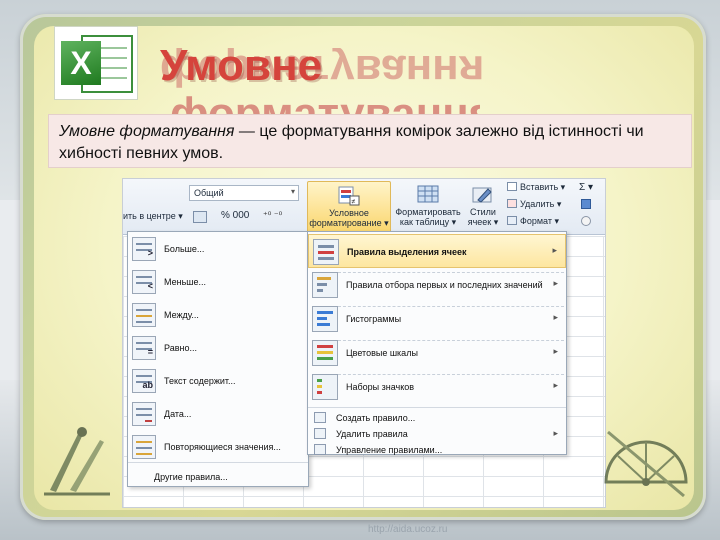 Image resolution: width=720 pixels, height=540 pixels. Describe the element at coordinates (407, 252) in the screenshot. I see `menu-highlight-cell-rules-label: Правила выделения ячеек` at that location.